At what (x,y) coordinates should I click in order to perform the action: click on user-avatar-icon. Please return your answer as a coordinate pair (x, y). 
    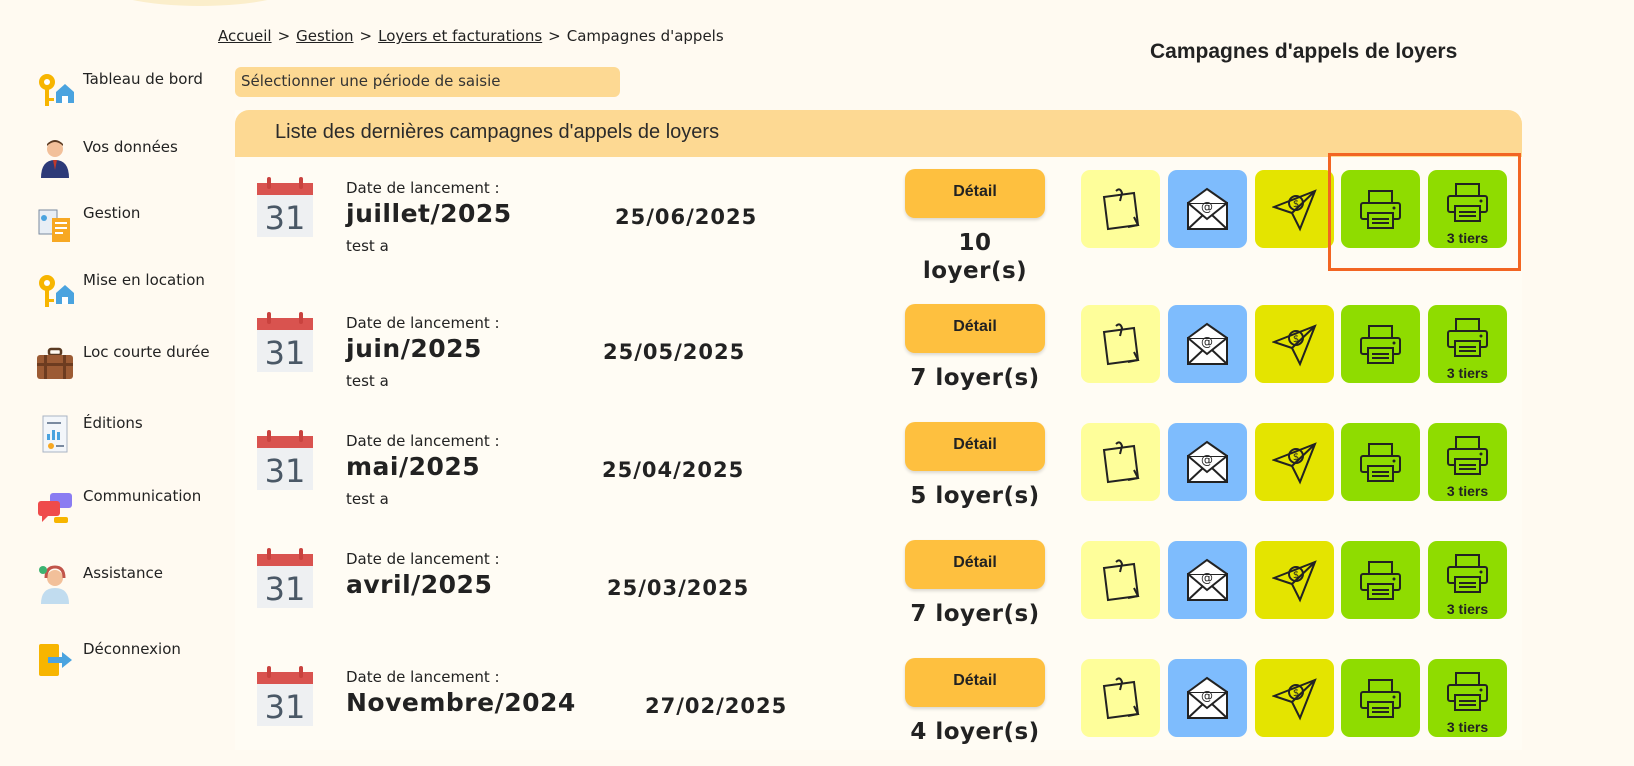
    Looking at the image, I should click on (55, 159).